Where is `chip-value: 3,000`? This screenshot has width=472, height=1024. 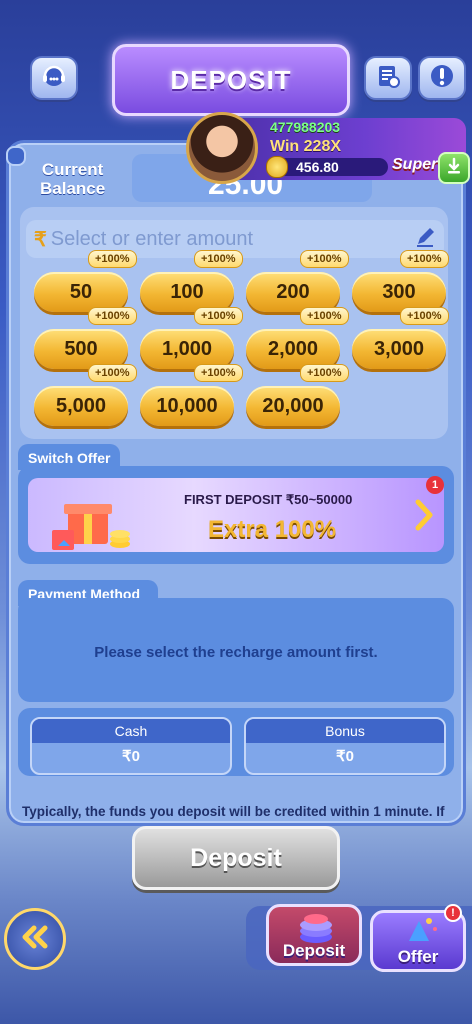
chip-value: 3,000 is located at coordinates (399, 348).